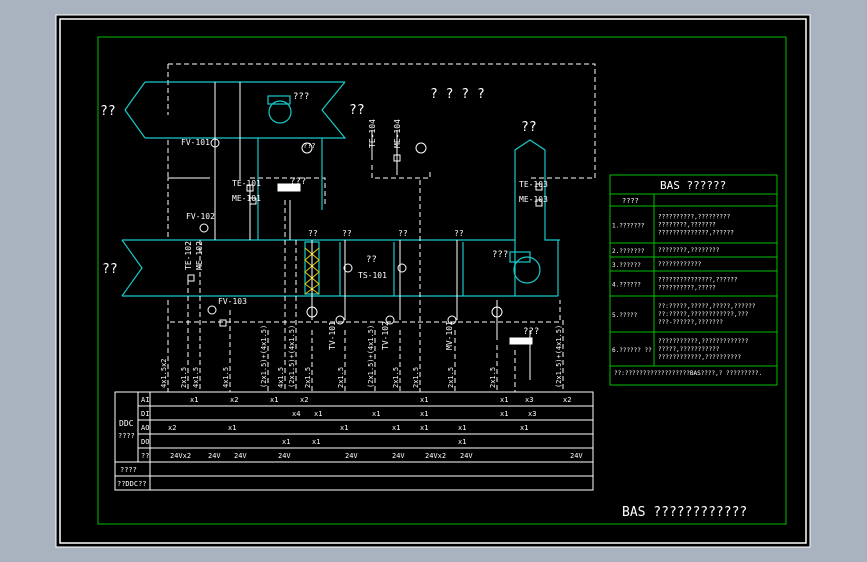  Describe the element at coordinates (529, 127) in the screenshot. I see `exhaust-damper-label: ??` at that location.